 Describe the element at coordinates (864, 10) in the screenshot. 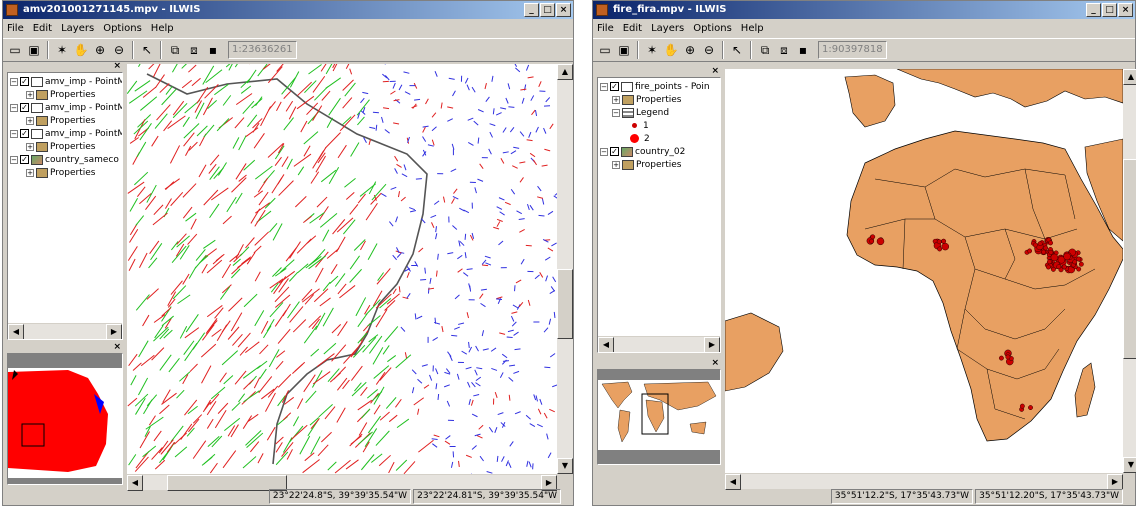

I see `title-bar: fire_fira.mpv - ILWIS _ □ ×` at that location.